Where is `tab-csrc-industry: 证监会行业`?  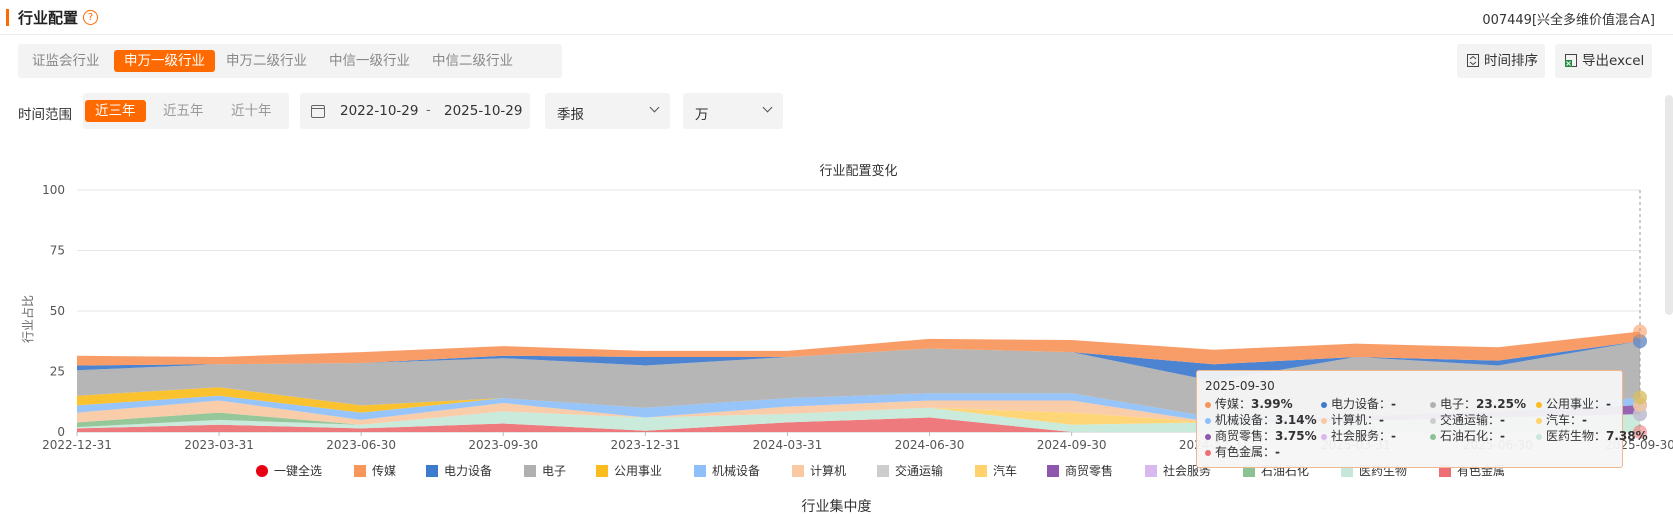
tab-csrc-industry: 证监会行业 is located at coordinates (66, 61).